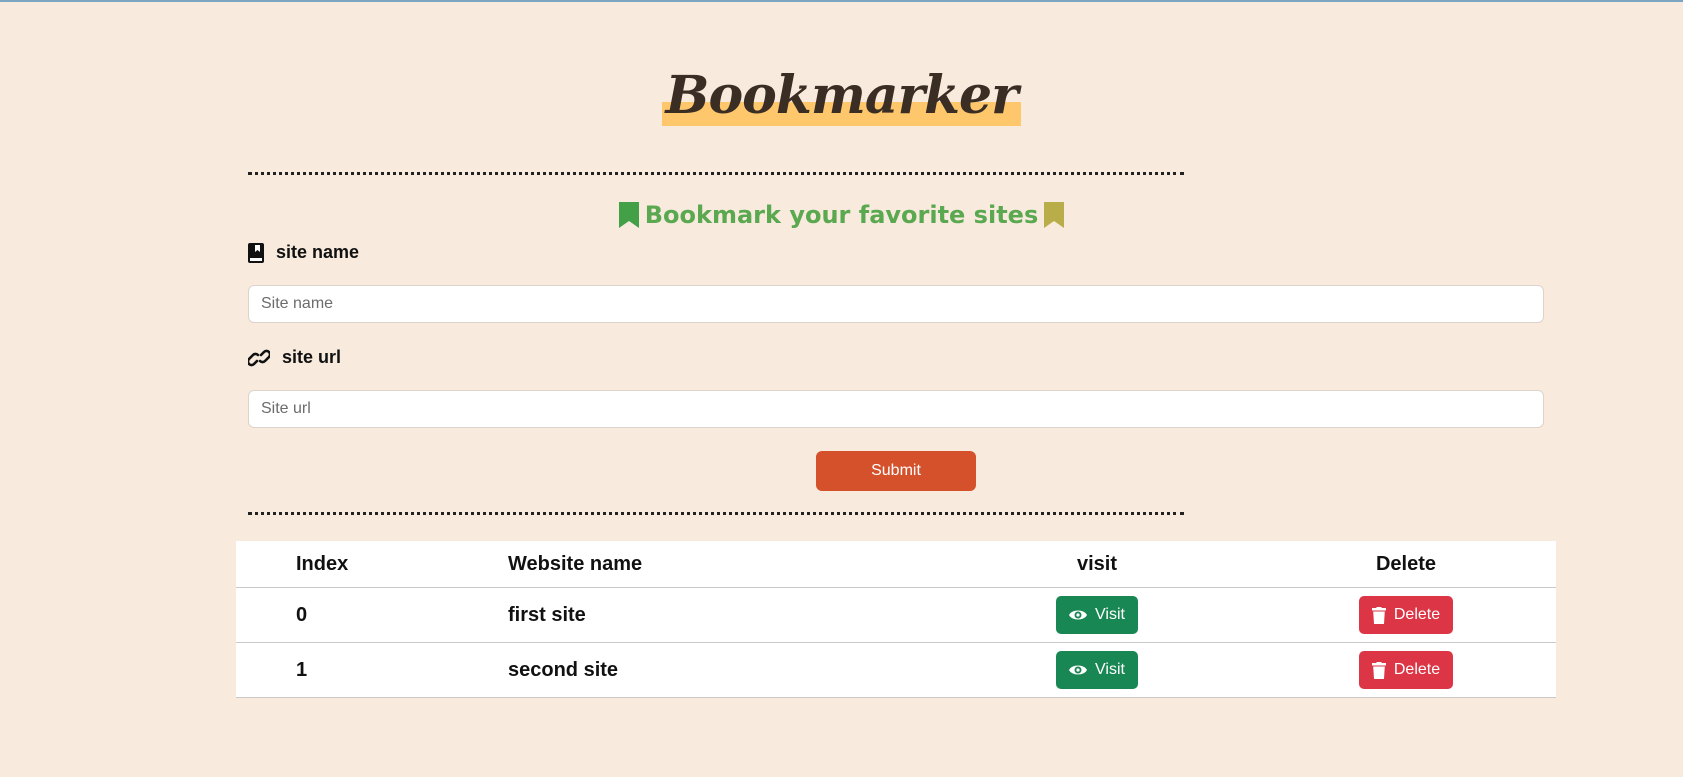 Image resolution: width=1683 pixels, height=777 pixels. Describe the element at coordinates (1406, 564) in the screenshot. I see `column-header-delete: Delete` at that location.